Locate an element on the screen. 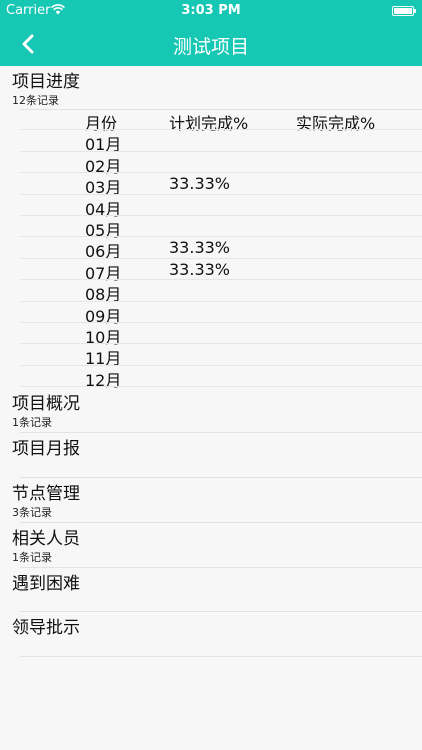 This screenshot has width=422, height=750. status-time: 3:03 PM is located at coordinates (211, 10).